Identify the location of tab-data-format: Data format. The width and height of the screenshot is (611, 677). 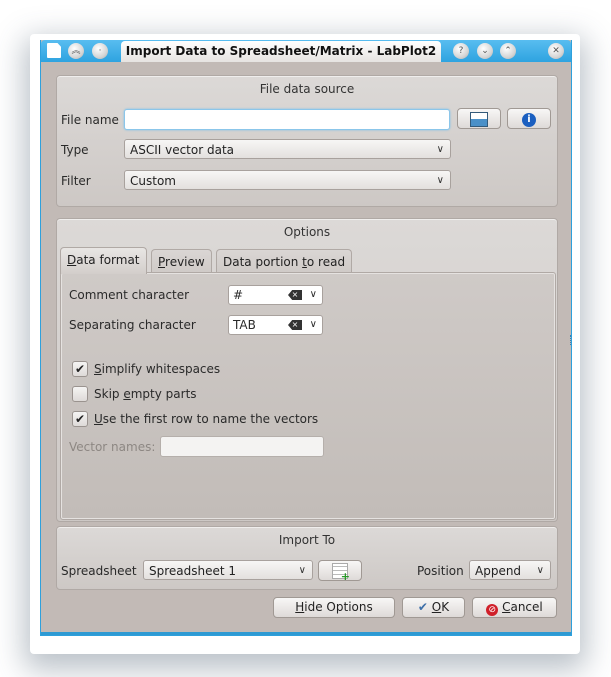
(103, 260).